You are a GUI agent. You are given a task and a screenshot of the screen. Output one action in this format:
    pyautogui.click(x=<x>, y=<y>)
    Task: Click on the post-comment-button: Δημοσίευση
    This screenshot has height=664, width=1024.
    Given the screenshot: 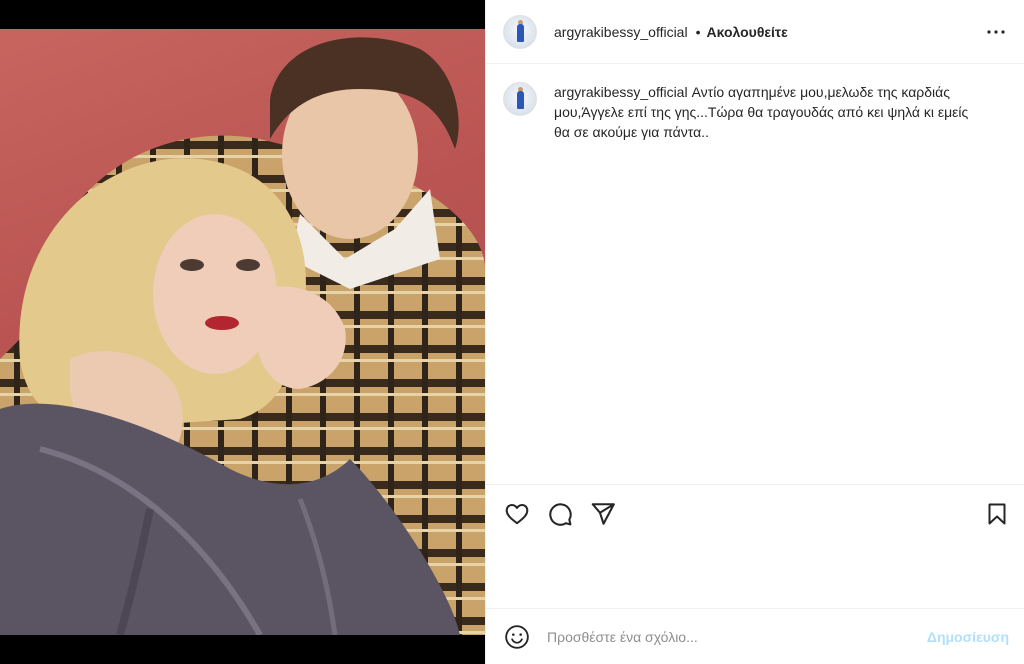 What is the action you would take?
    pyautogui.click(x=968, y=637)
    